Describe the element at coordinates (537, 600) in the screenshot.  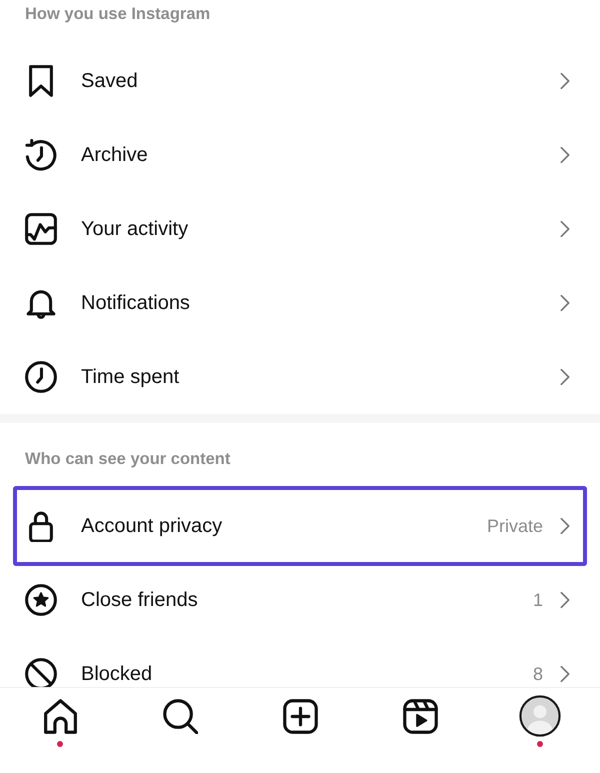
I see `item-value: 1` at that location.